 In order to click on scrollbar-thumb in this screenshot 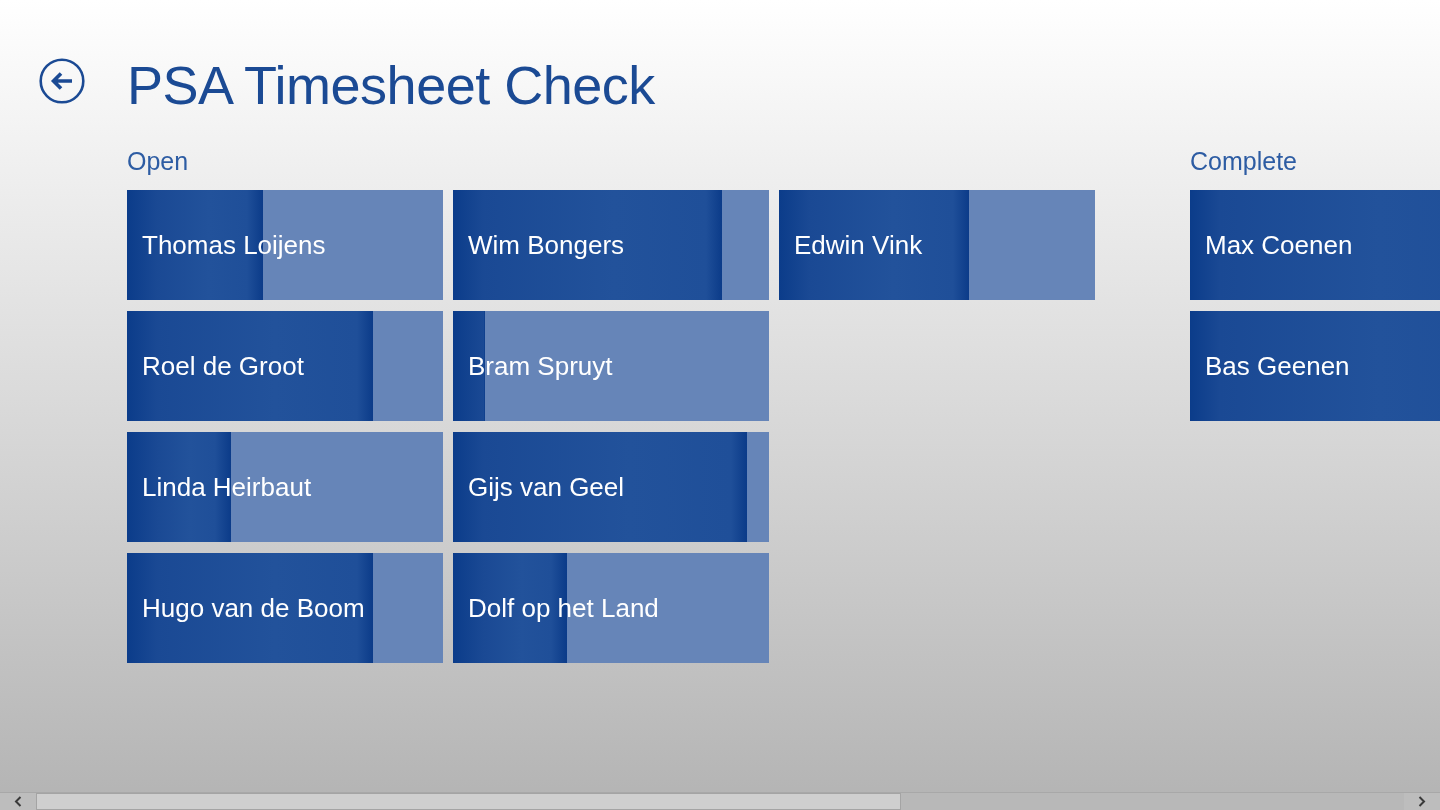, I will do `click(468, 801)`.